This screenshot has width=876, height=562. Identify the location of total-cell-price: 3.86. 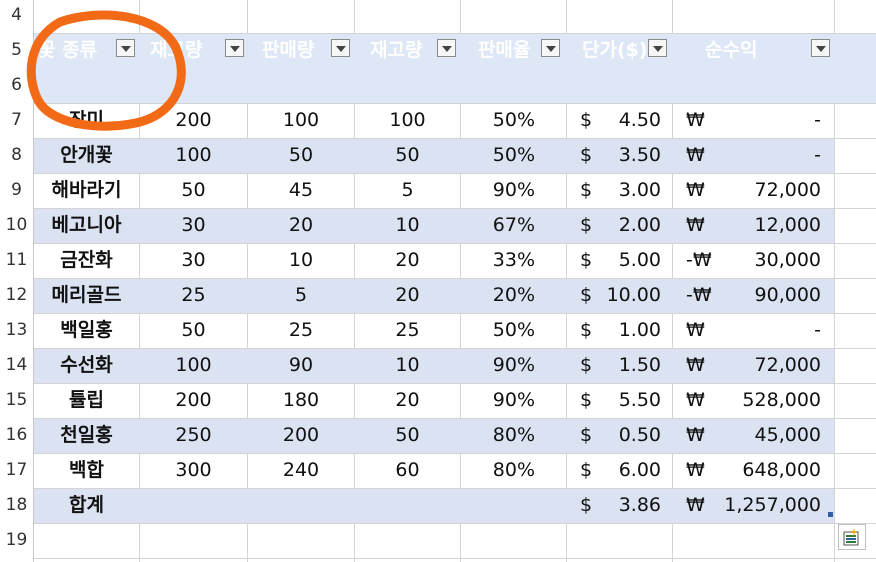
(630, 505).